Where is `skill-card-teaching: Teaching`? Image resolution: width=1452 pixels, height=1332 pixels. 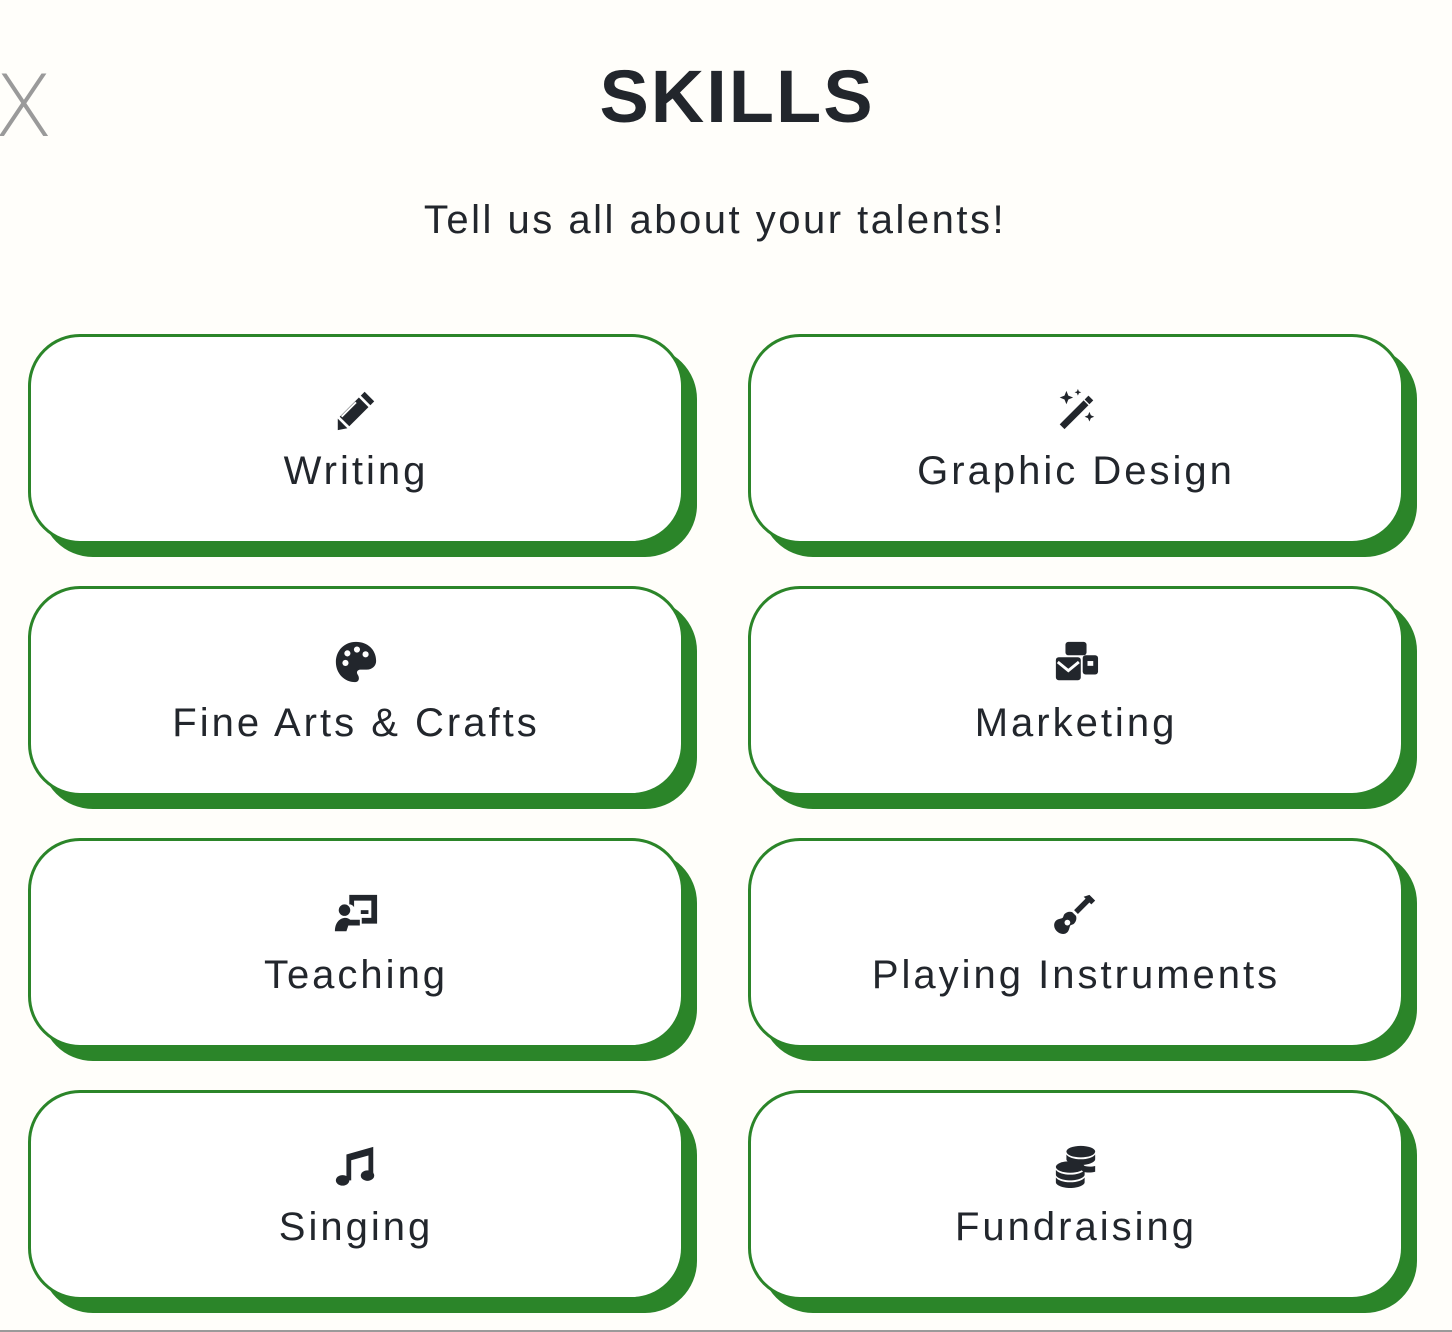 skill-card-teaching: Teaching is located at coordinates (356, 943).